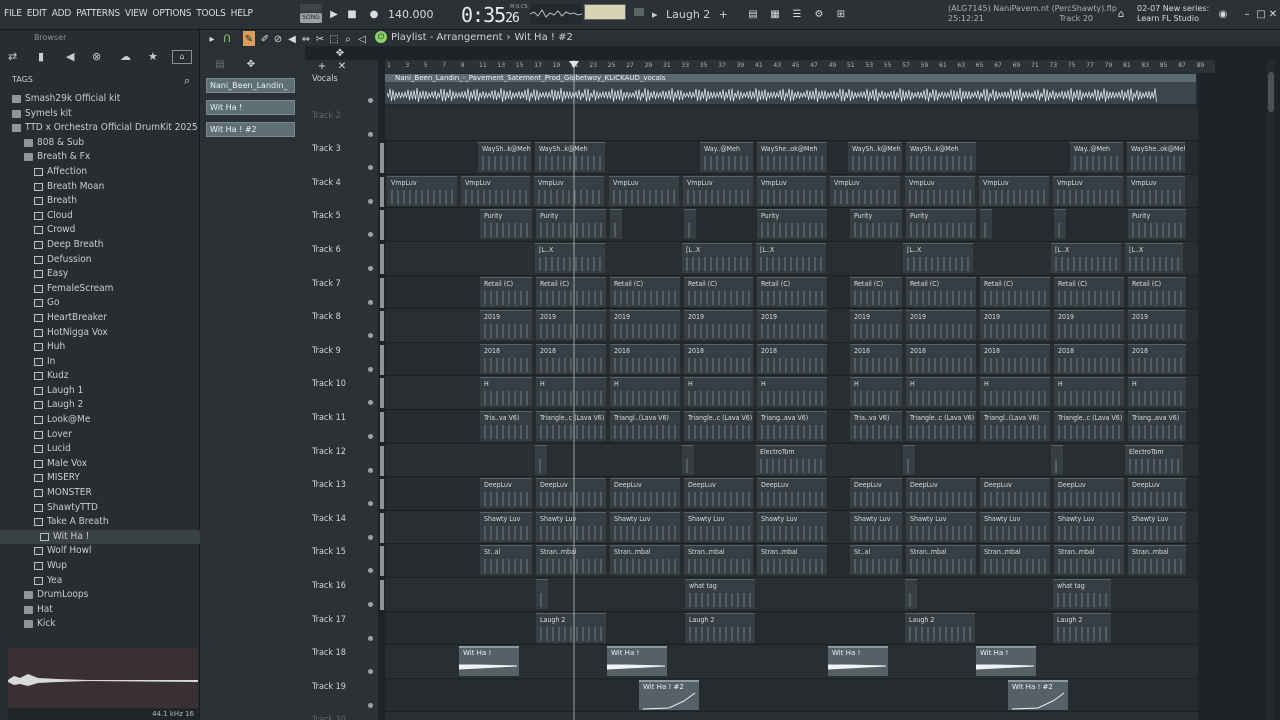 The image size is (1280, 720). What do you see at coordinates (1223, 14) in the screenshot?
I see `globe-icon: ◉` at bounding box center [1223, 14].